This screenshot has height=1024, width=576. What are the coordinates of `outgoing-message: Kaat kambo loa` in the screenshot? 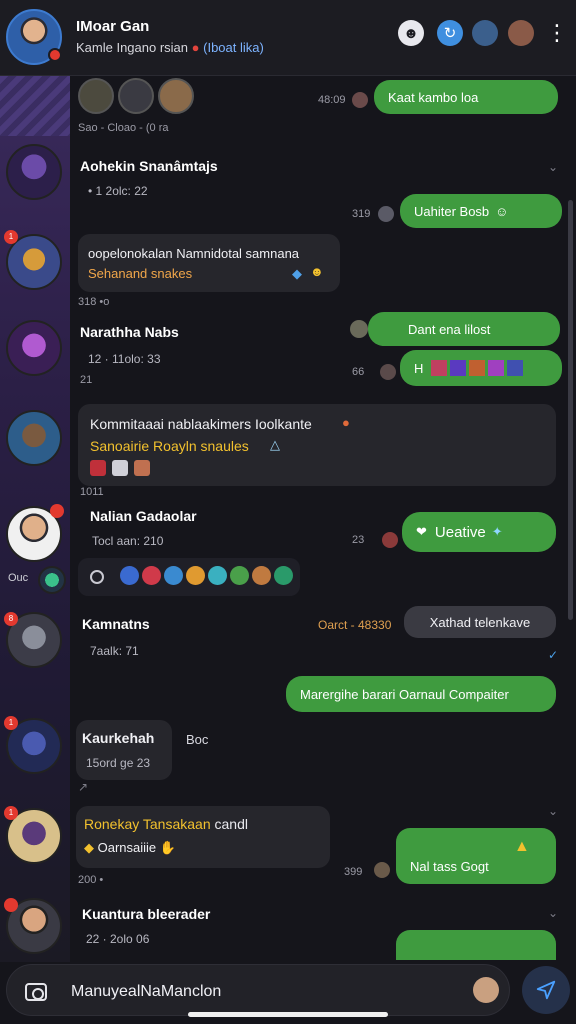 It's located at (466, 97).